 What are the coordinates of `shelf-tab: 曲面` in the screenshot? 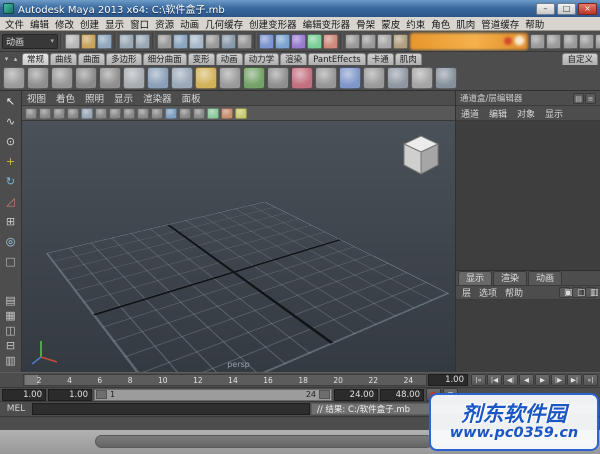 It's located at (92, 59).